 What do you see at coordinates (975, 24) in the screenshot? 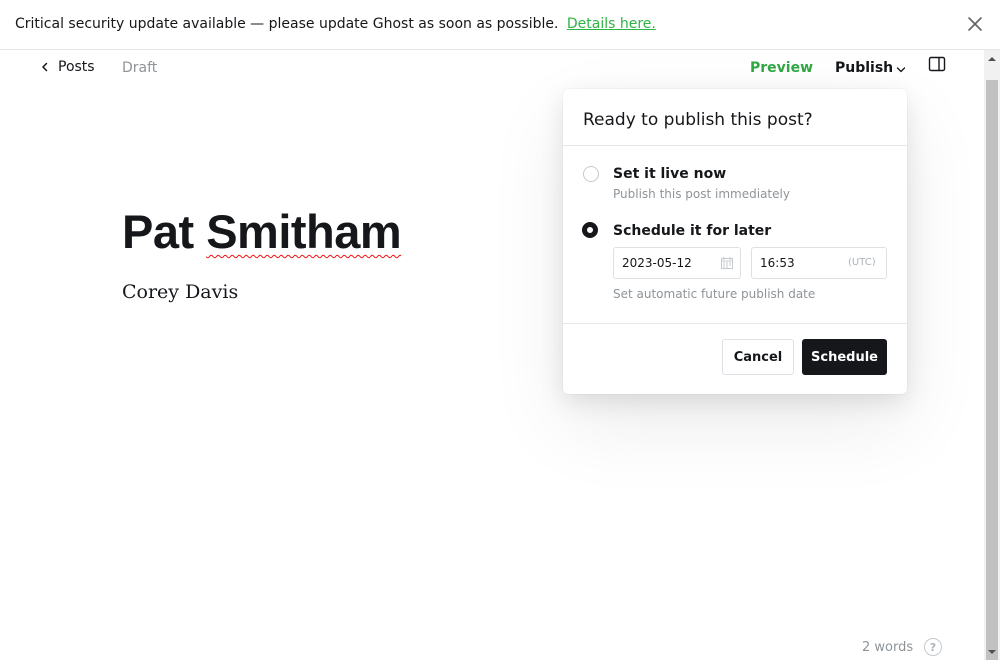
I see `close-icon` at bounding box center [975, 24].